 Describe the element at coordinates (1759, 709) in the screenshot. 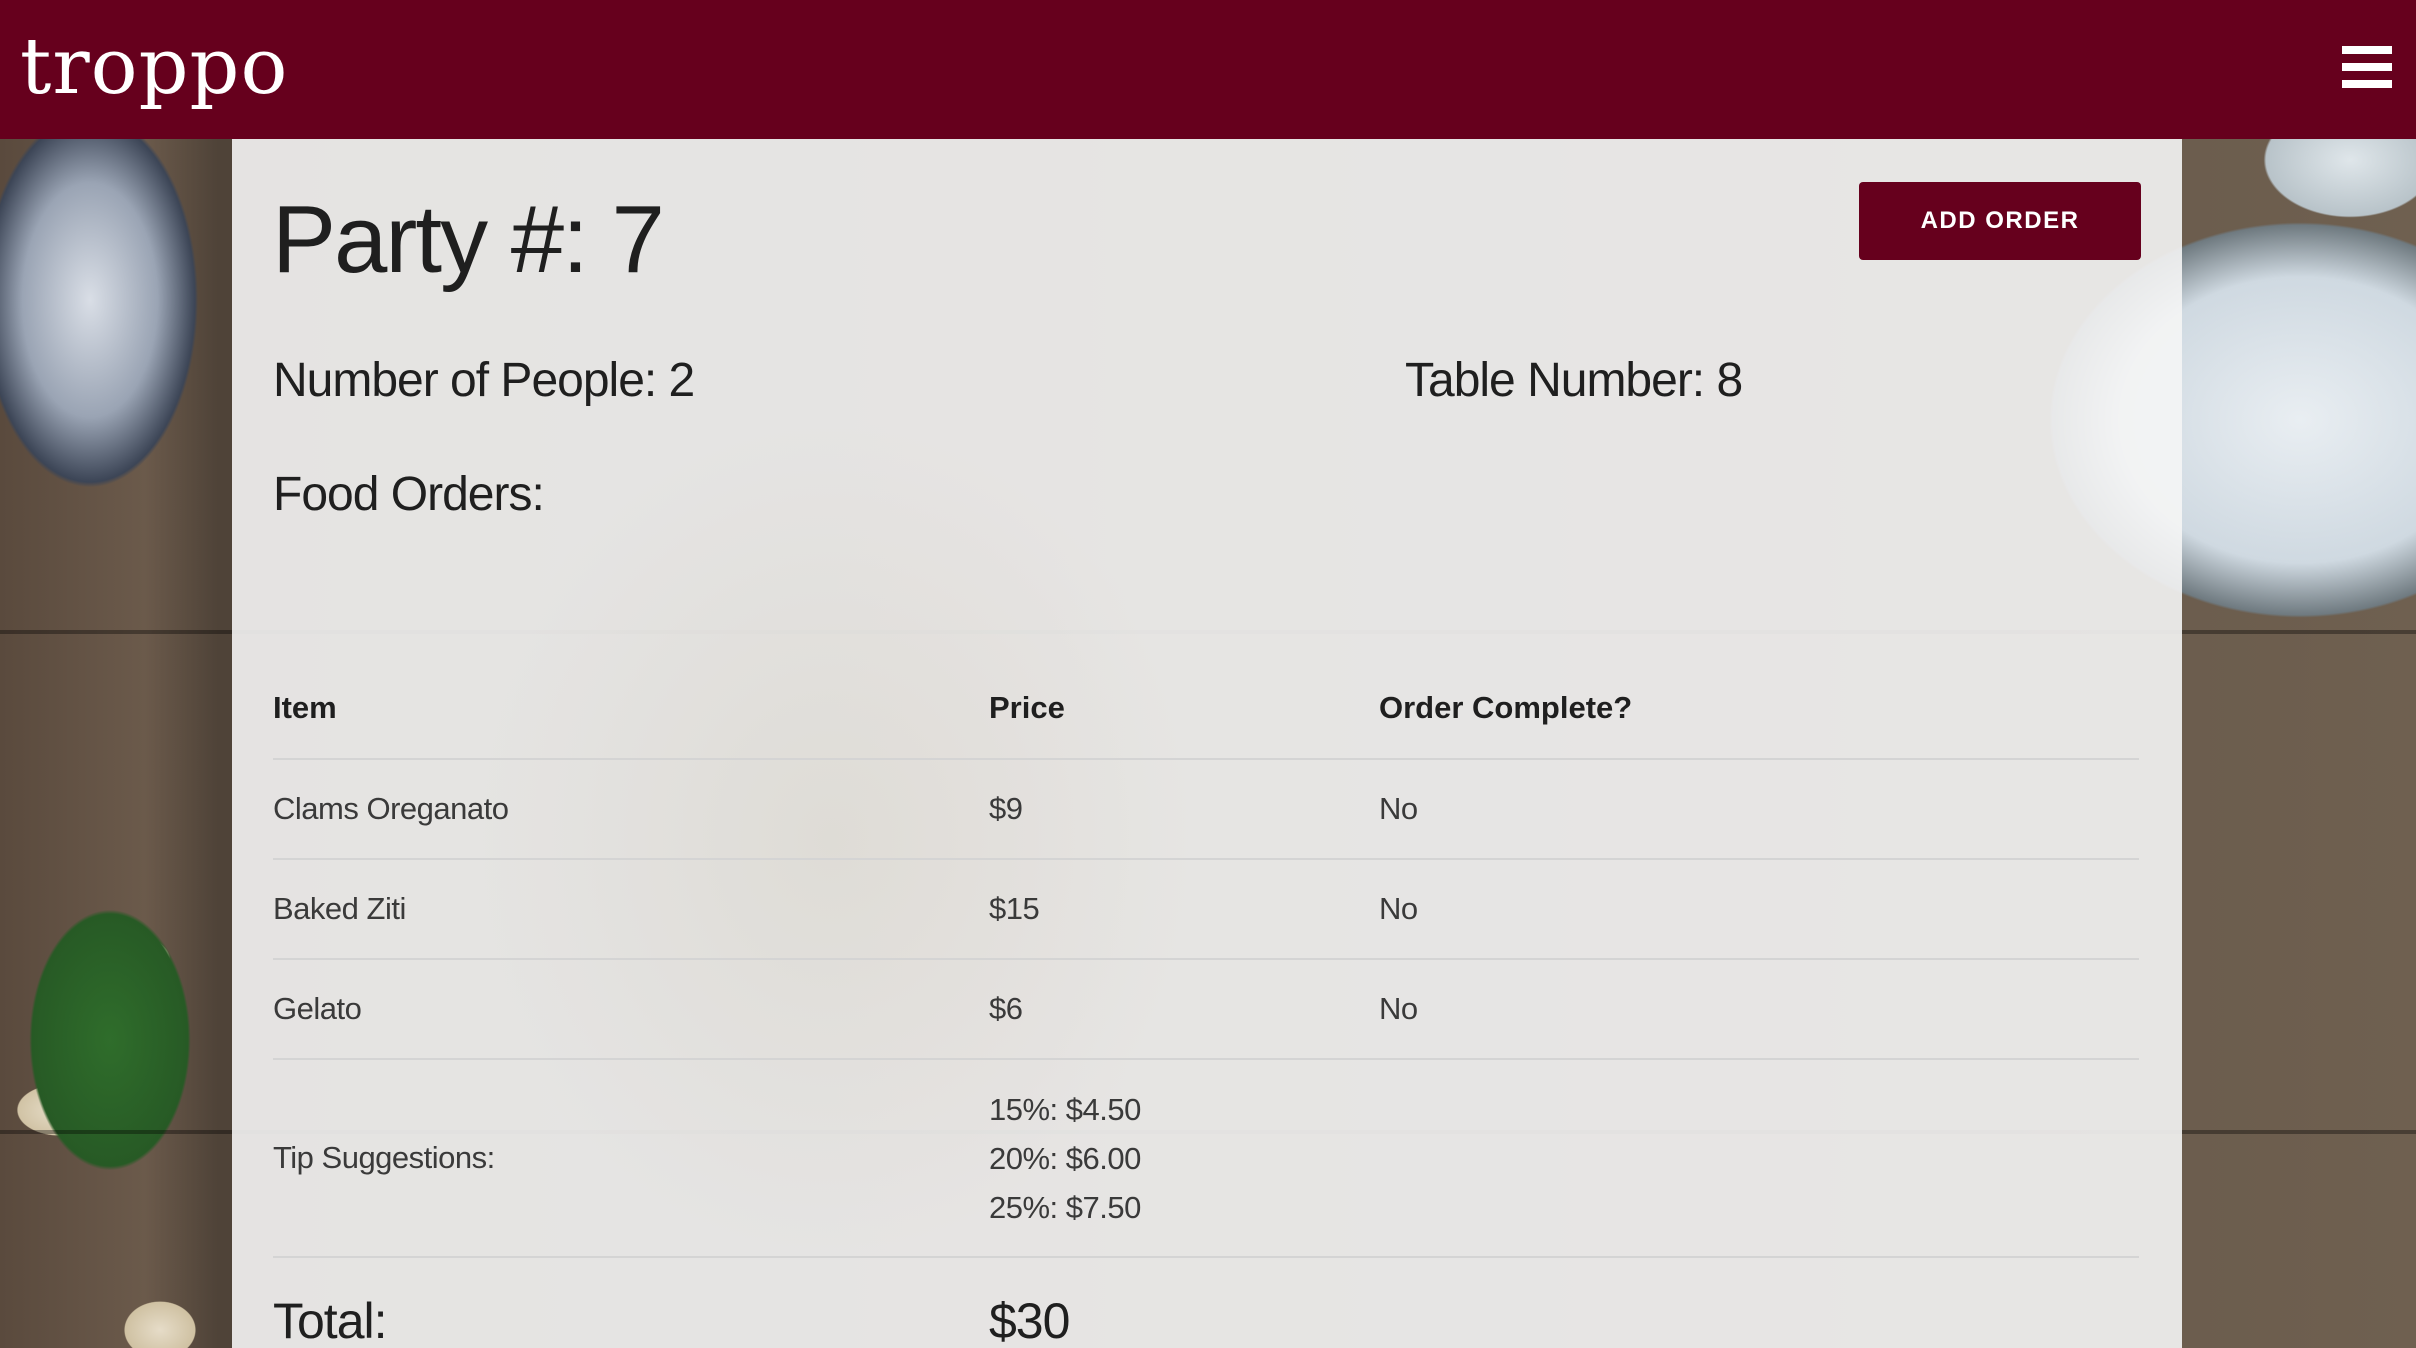

I see `column-header-order-complete: Order Complete?` at that location.